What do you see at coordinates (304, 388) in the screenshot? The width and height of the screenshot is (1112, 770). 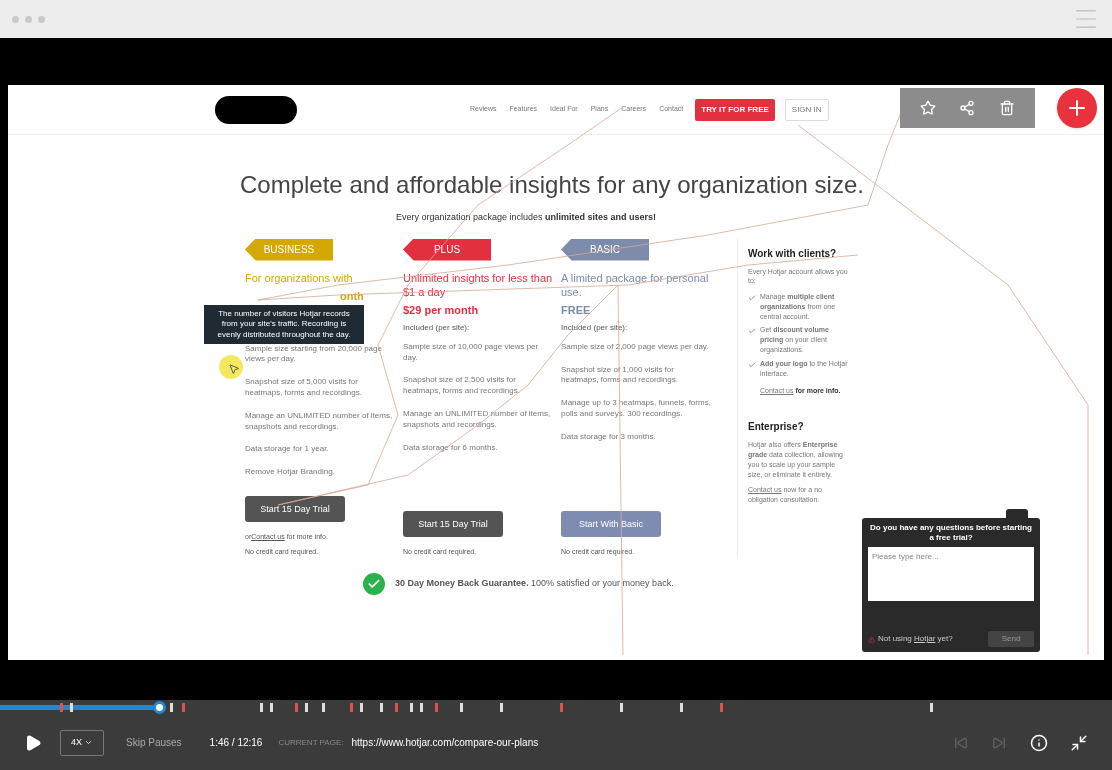 I see `plan-feature: Snapshot size of 5,000 visits for heatmaps, forms and recordings.` at bounding box center [304, 388].